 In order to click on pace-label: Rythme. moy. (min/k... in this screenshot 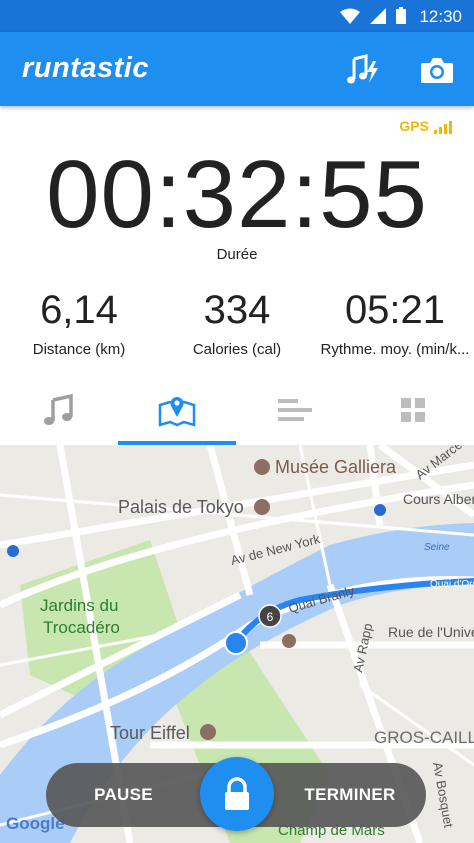, I will do `click(395, 349)`.